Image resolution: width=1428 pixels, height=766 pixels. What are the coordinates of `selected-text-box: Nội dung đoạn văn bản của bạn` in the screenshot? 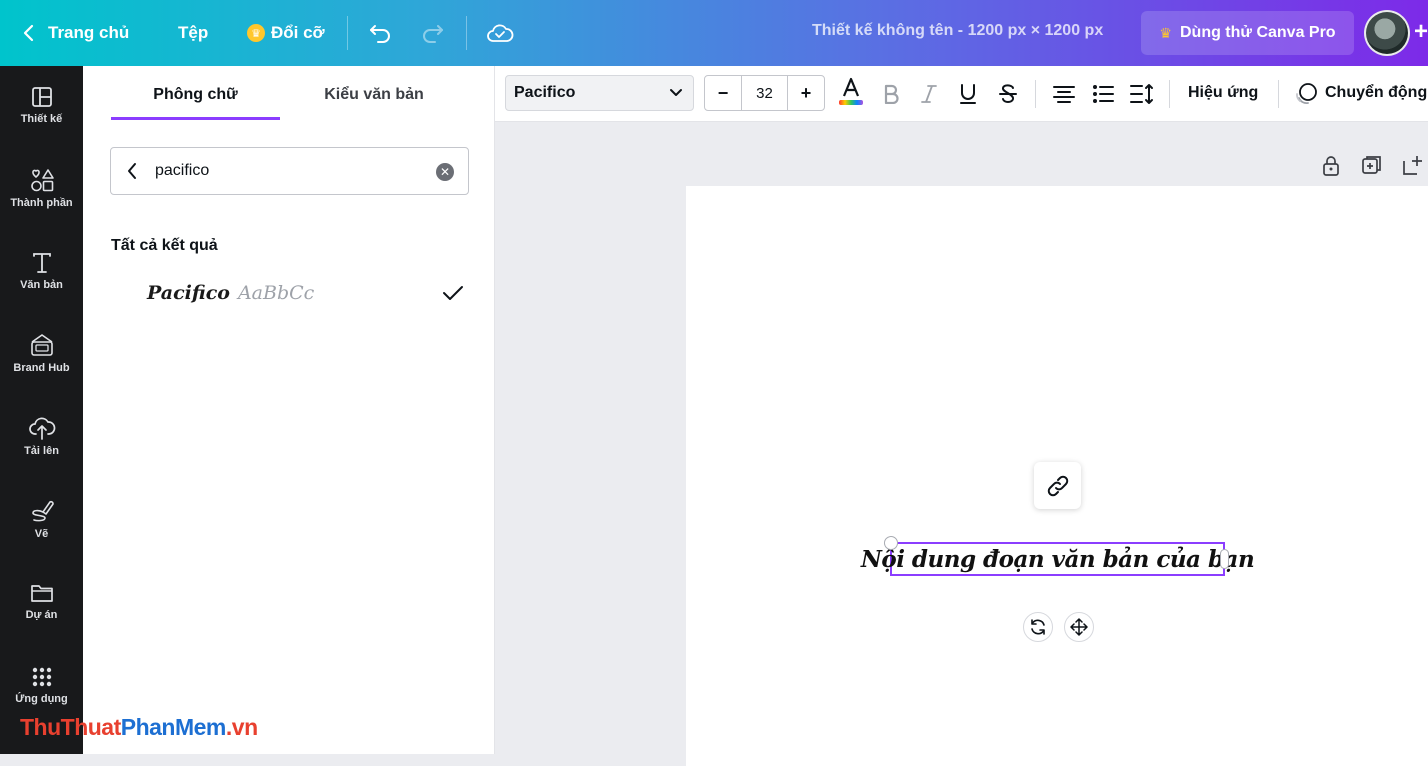 It's located at (1058, 556).